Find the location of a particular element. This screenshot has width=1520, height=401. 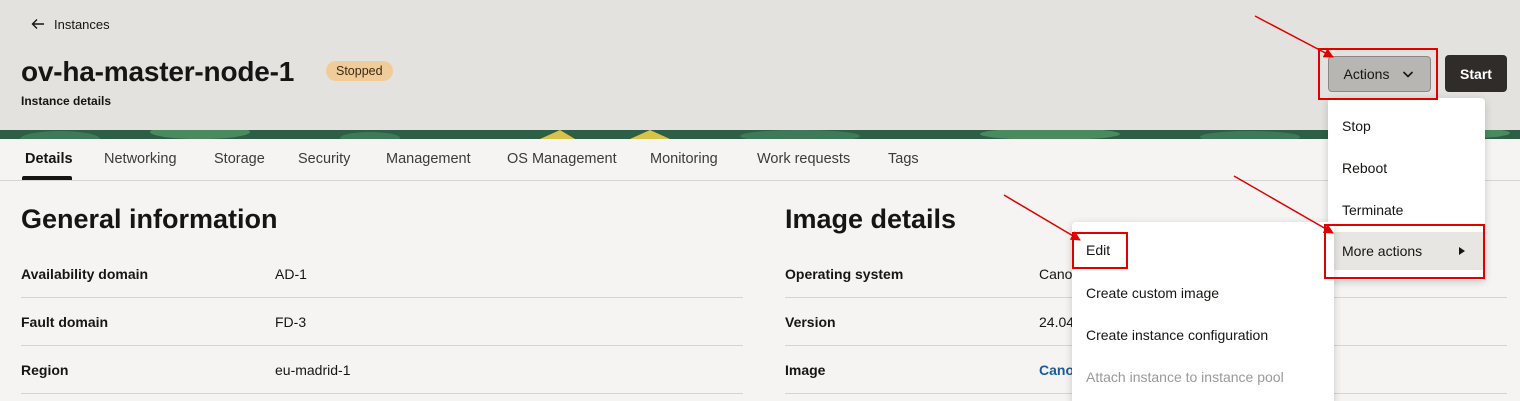

menu-item-terminate: Terminate is located at coordinates (1406, 210).